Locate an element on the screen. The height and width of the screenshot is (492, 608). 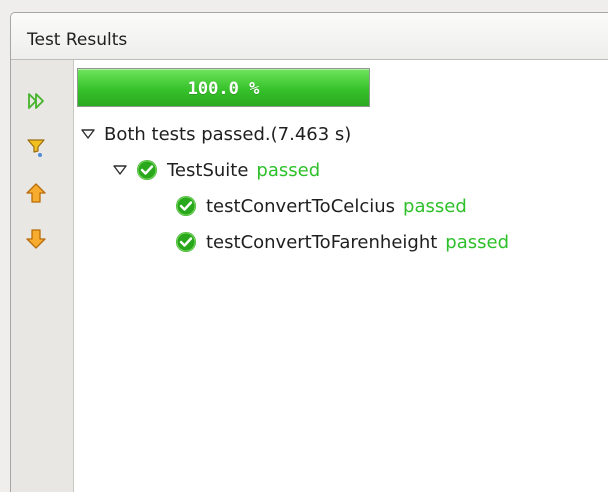
test-results-toolbar is located at coordinates (42, 276).